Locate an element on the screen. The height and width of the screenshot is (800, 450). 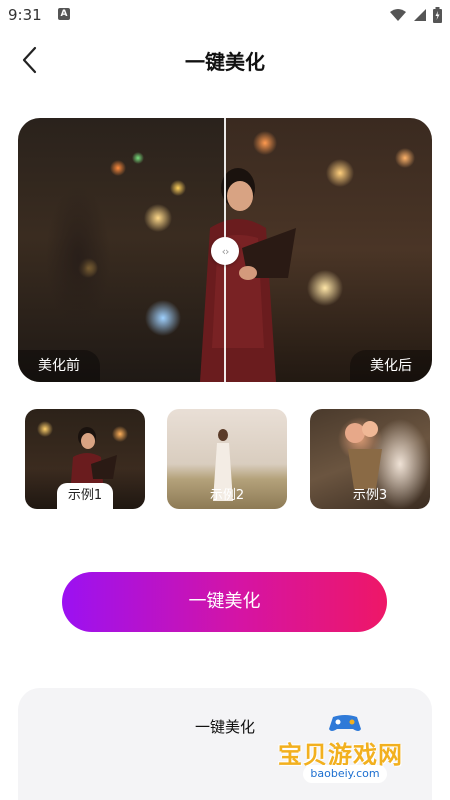
battery-icon is located at coordinates (437, 15).